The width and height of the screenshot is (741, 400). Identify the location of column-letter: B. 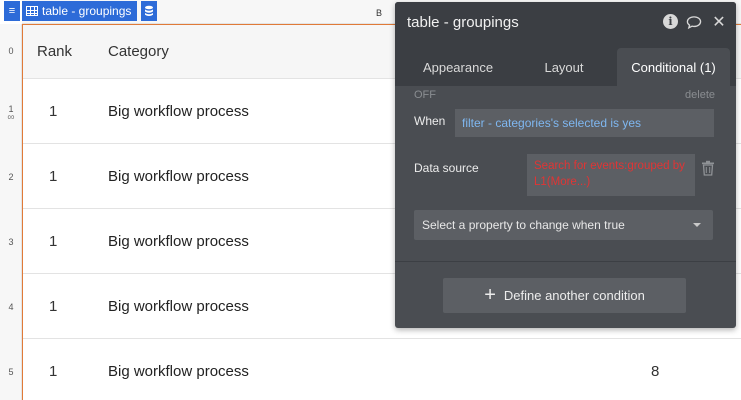
(379, 13).